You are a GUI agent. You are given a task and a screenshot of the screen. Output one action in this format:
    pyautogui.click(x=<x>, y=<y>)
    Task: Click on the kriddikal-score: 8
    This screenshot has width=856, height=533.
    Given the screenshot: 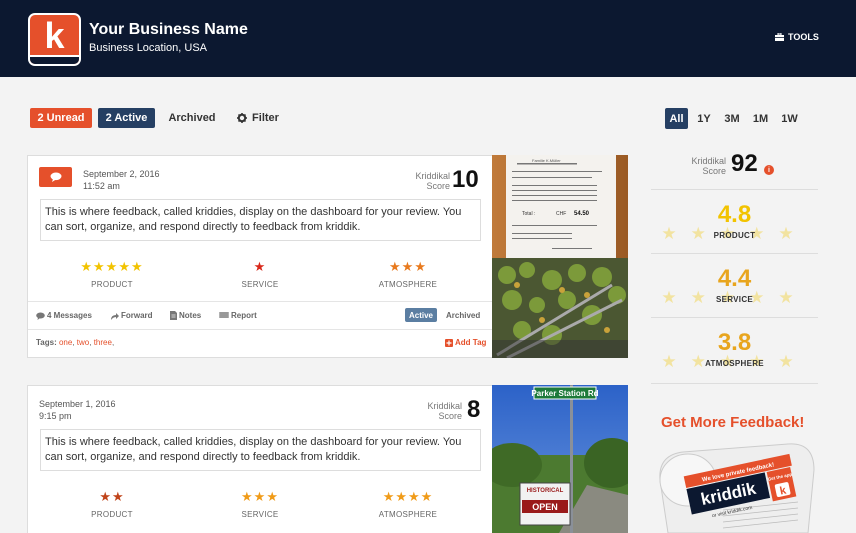 What is the action you would take?
    pyautogui.click(x=474, y=409)
    